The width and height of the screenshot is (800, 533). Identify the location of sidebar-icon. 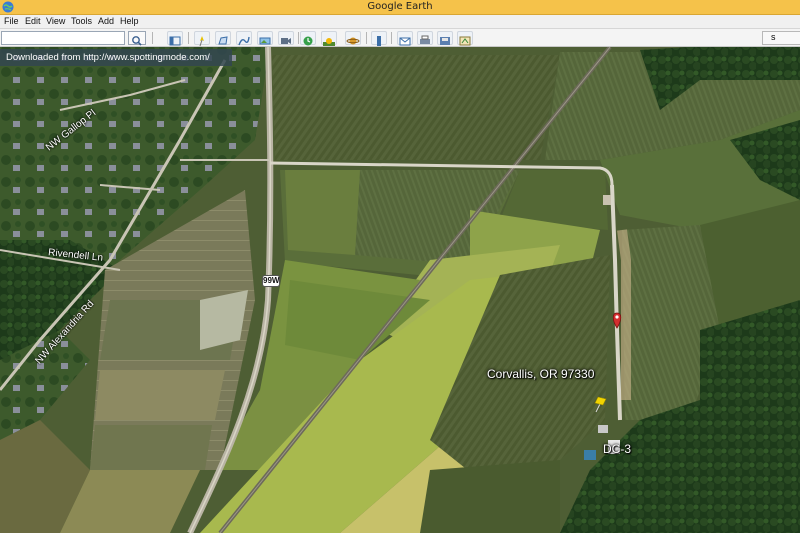
(175, 41).